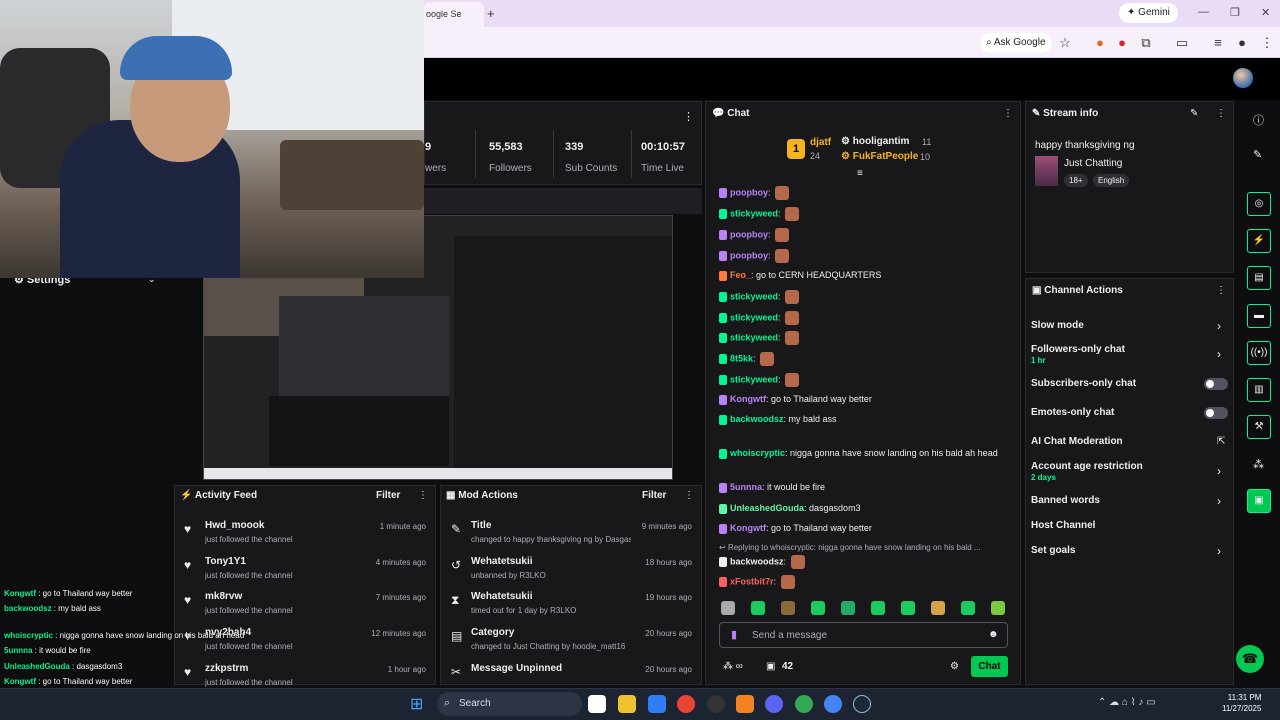  Describe the element at coordinates (416, 704) in the screenshot. I see `windows-start-icon: ⊞` at that location.